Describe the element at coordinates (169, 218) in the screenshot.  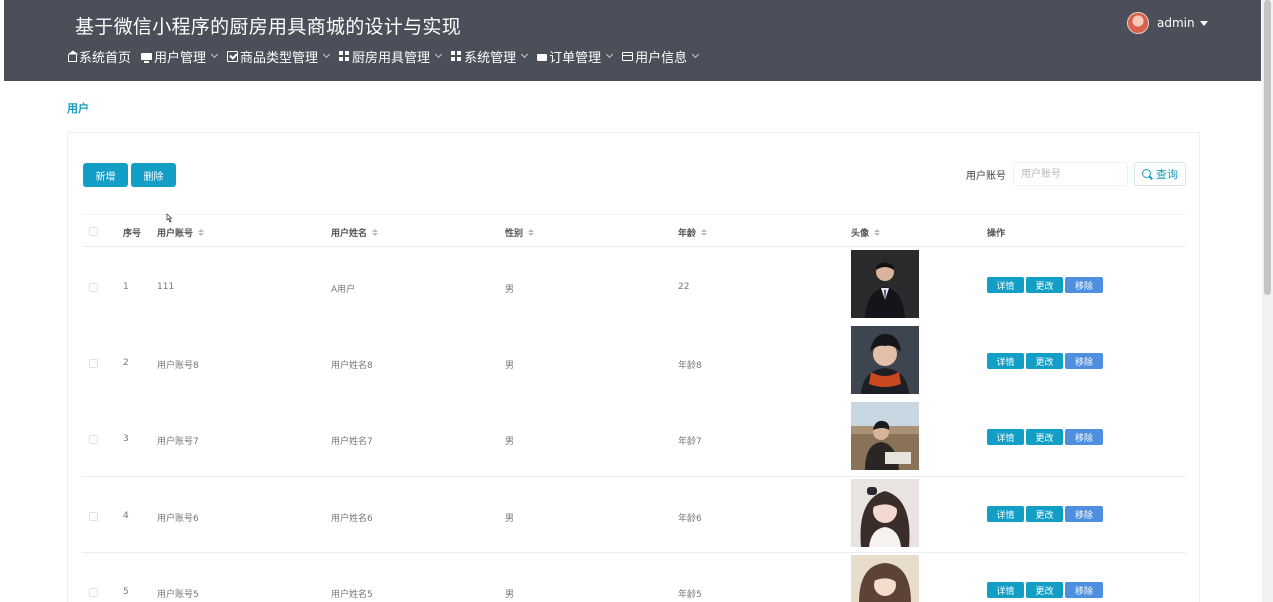
I see `mouse-cursor-icon` at that location.